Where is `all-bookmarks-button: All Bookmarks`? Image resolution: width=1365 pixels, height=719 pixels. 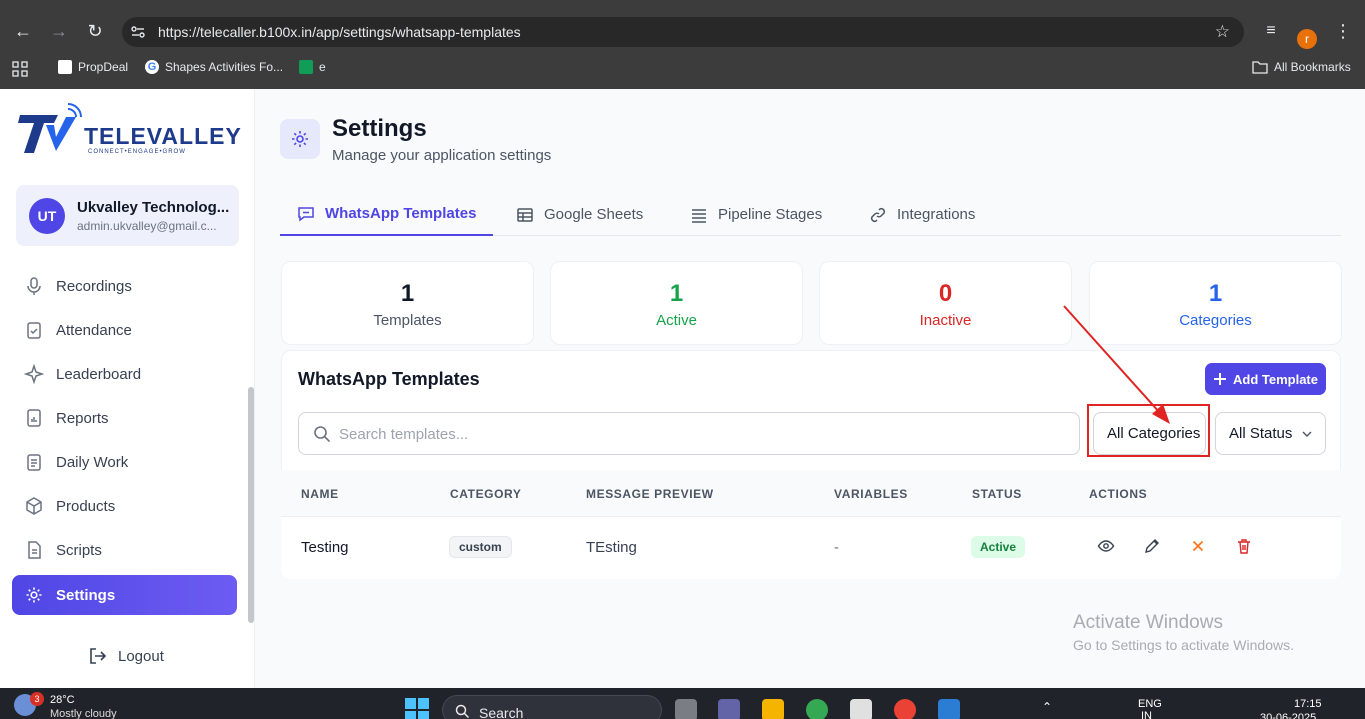
all-bookmarks-button: All Bookmarks is located at coordinates (1301, 67).